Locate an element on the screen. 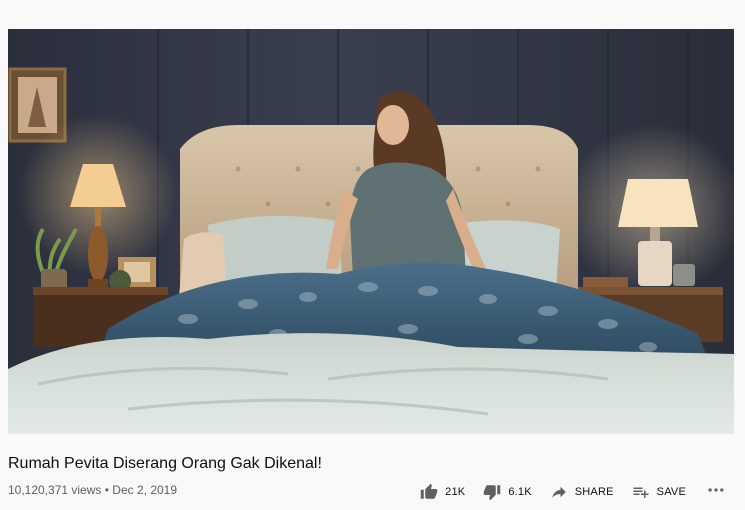 This screenshot has height=510, width=745. like-count: 21K is located at coordinates (455, 492).